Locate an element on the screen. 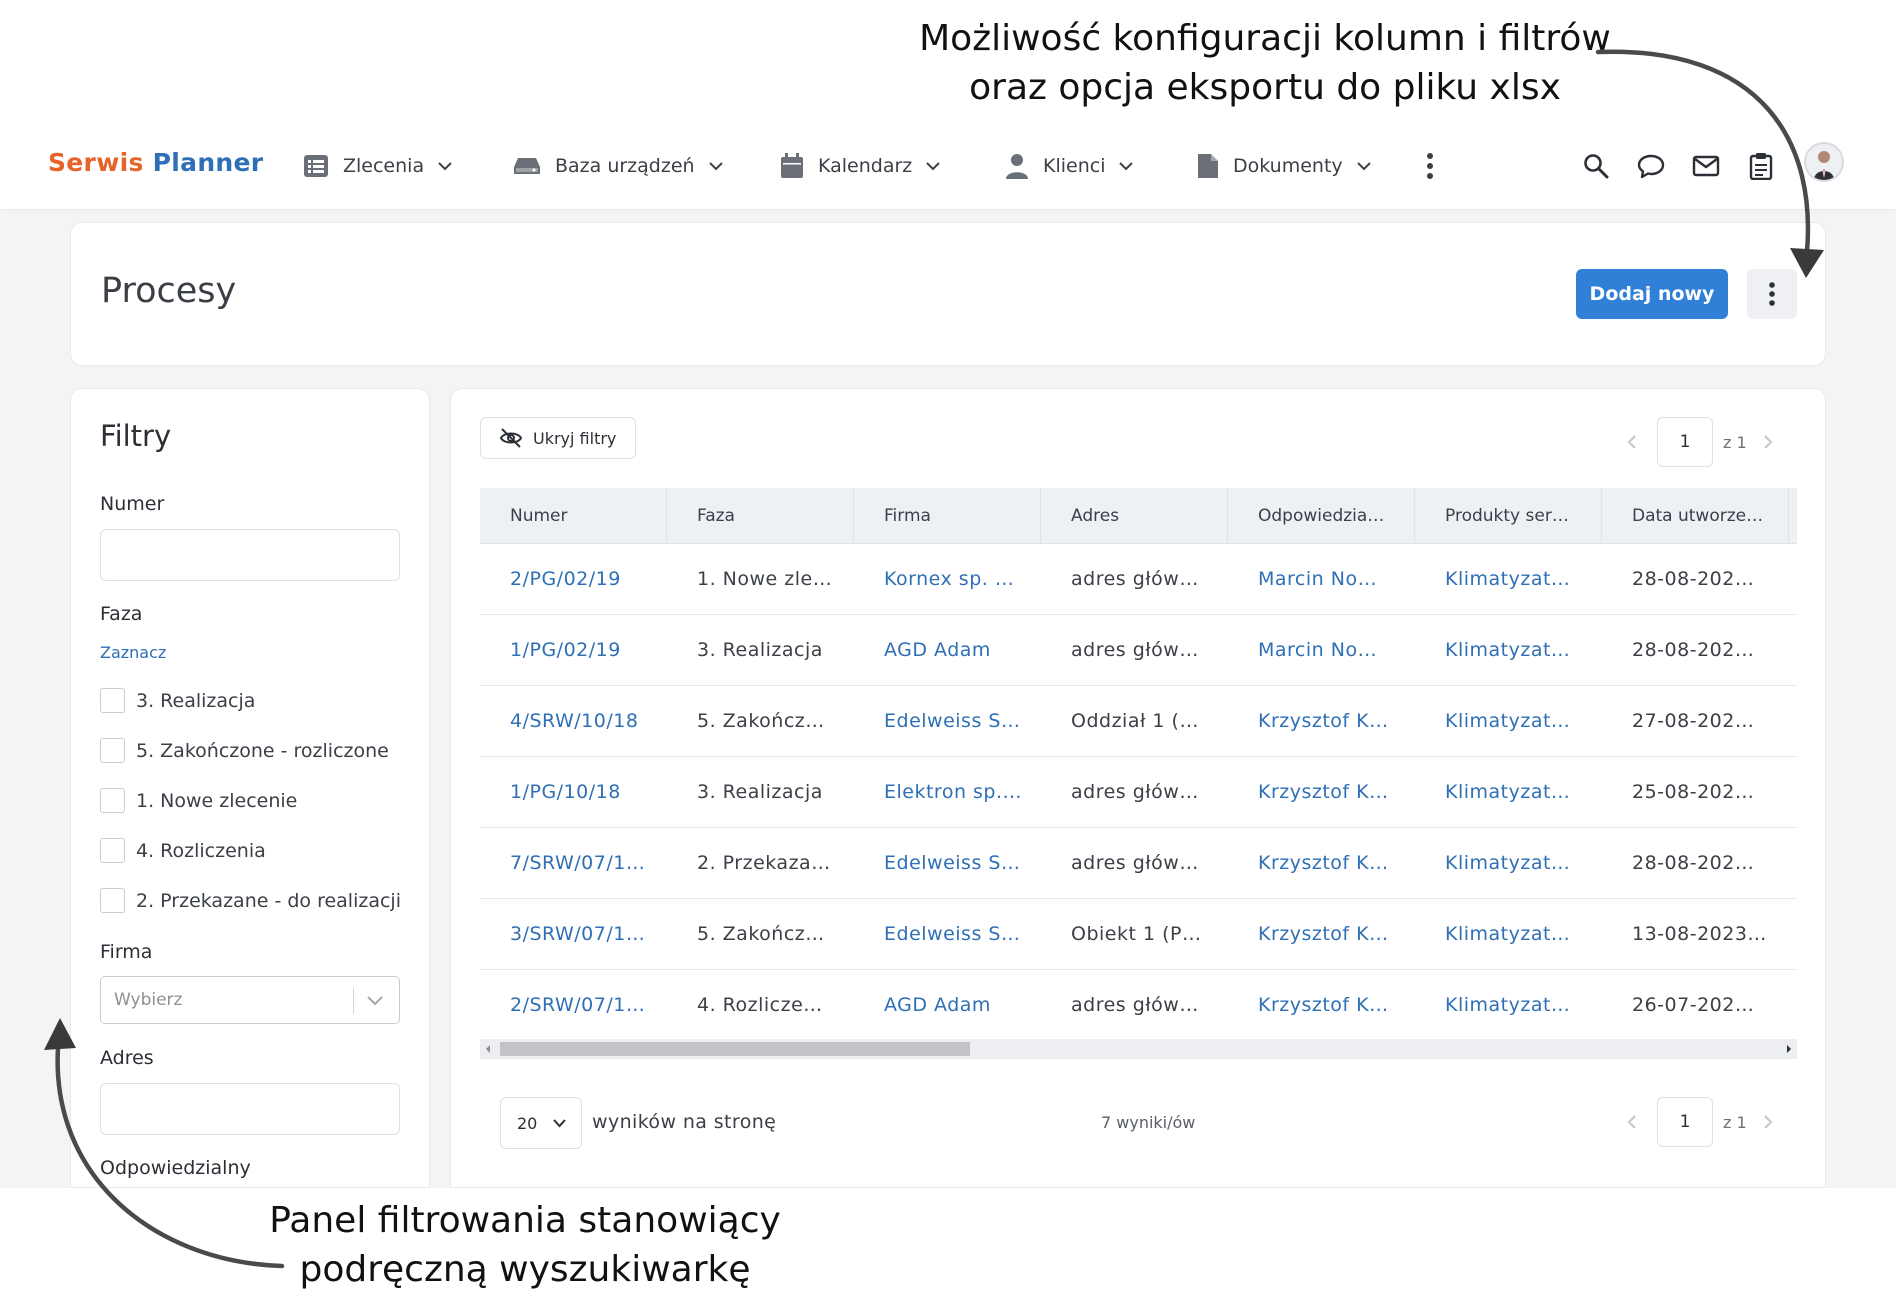 The image size is (1896, 1300). arrow-bottom-curve is located at coordinates (170, 1147).